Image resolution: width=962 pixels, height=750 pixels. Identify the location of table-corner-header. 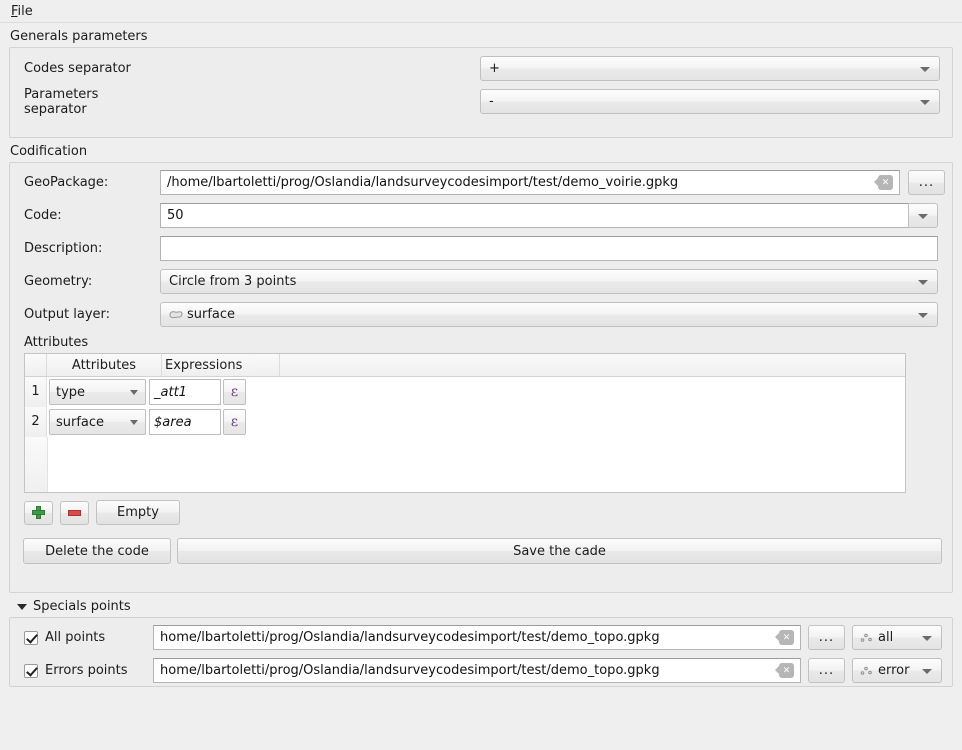
(36, 365).